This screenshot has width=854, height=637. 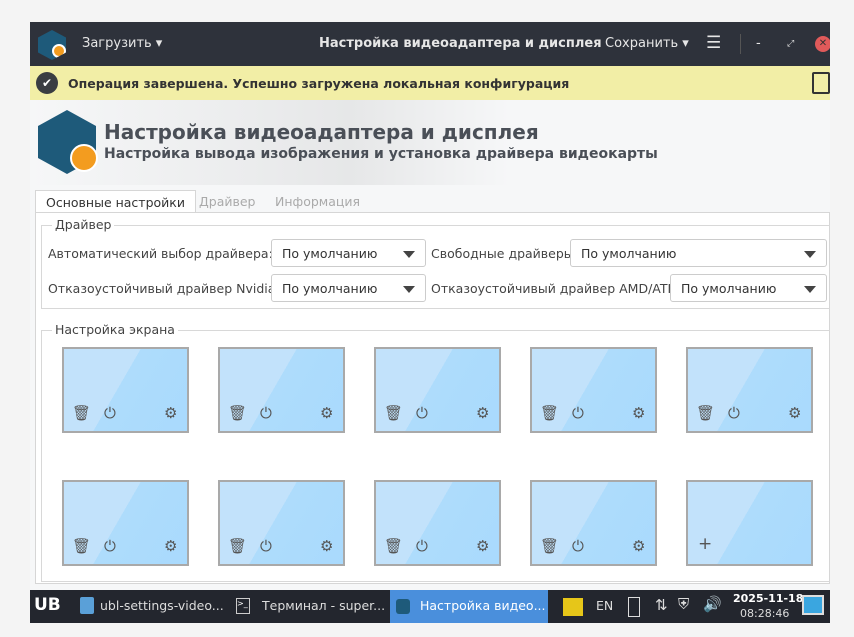 What do you see at coordinates (661, 605) in the screenshot?
I see `network-icon: ⇅` at bounding box center [661, 605].